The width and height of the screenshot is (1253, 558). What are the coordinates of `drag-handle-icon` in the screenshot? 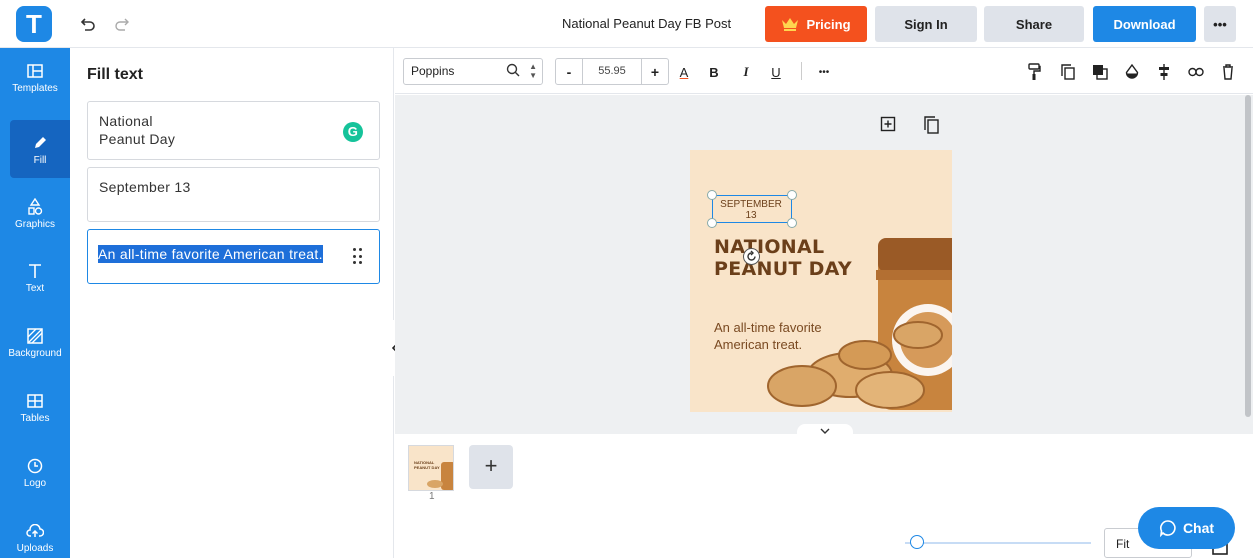 It's located at (358, 257).